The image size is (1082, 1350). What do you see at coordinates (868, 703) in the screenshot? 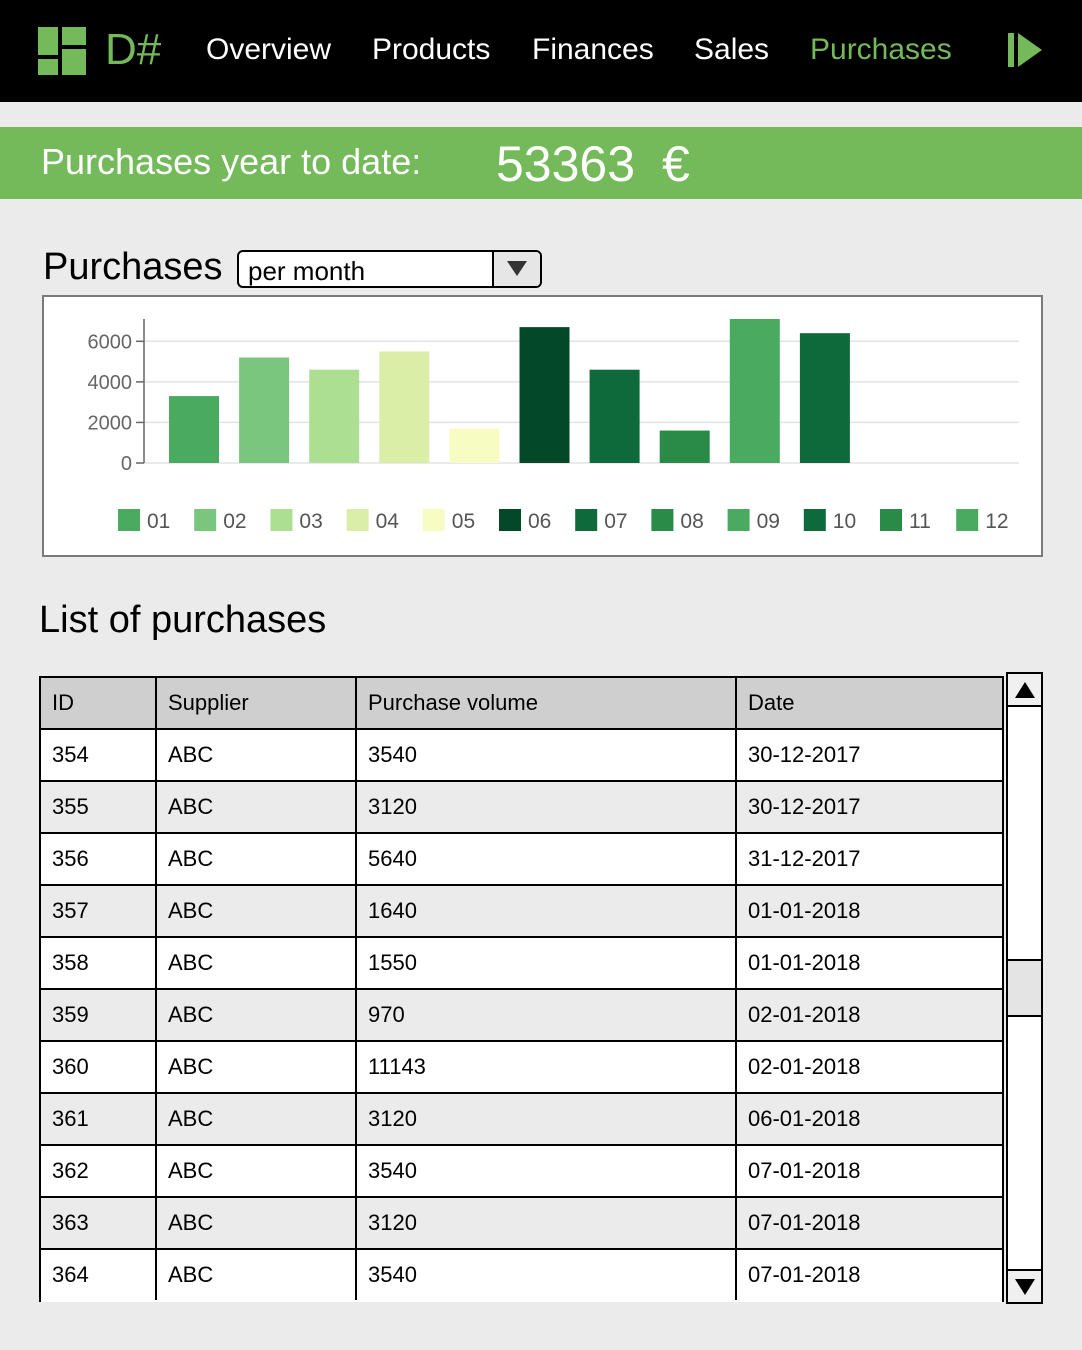
I see `column-header-date: Date` at bounding box center [868, 703].